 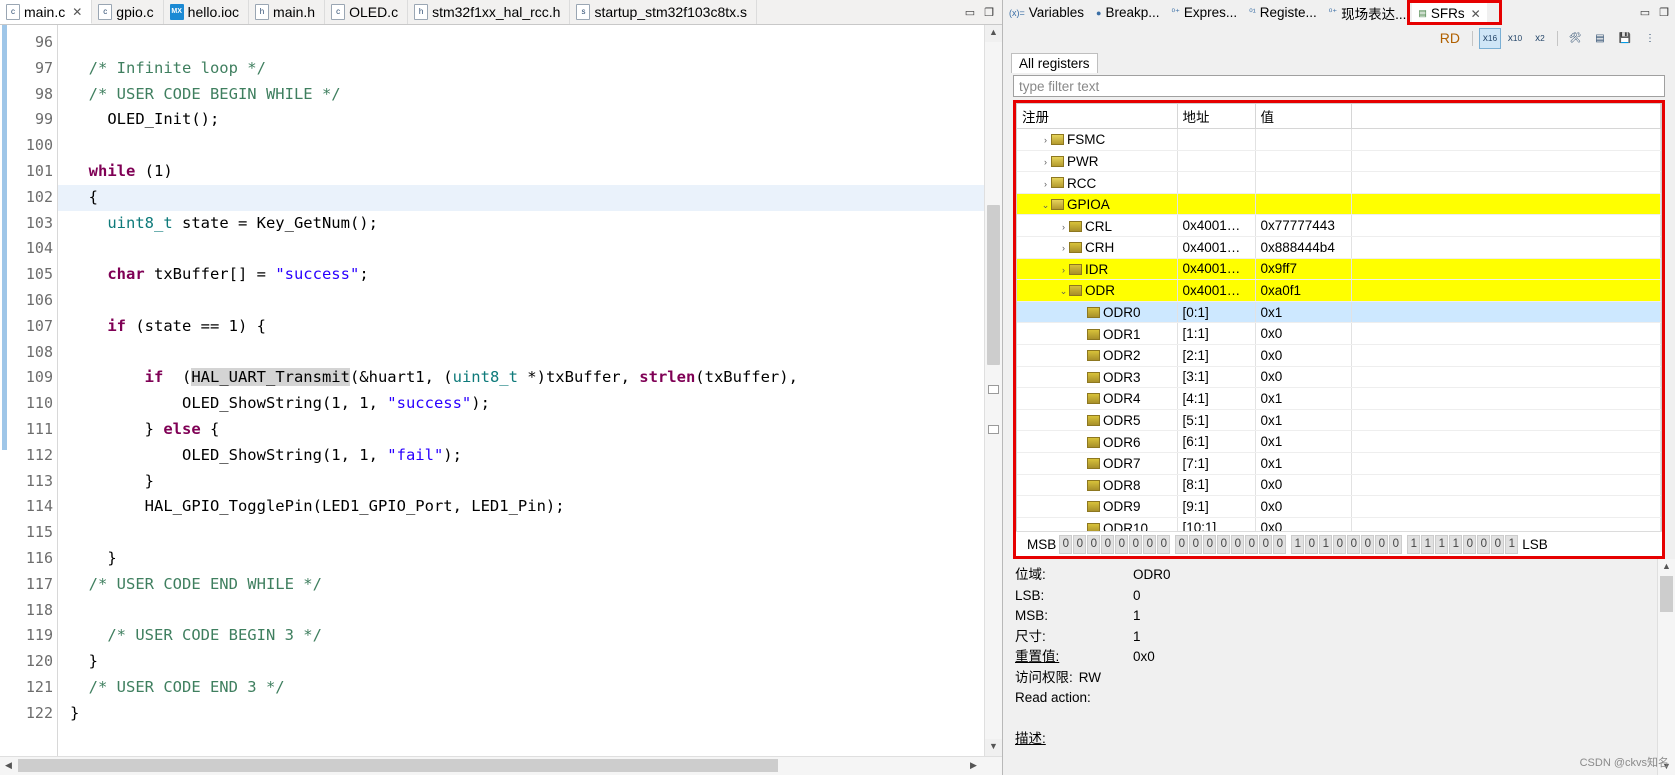 What do you see at coordinates (1097, 182) in the screenshot?
I see `register-name-cell: › RCC` at bounding box center [1097, 182].